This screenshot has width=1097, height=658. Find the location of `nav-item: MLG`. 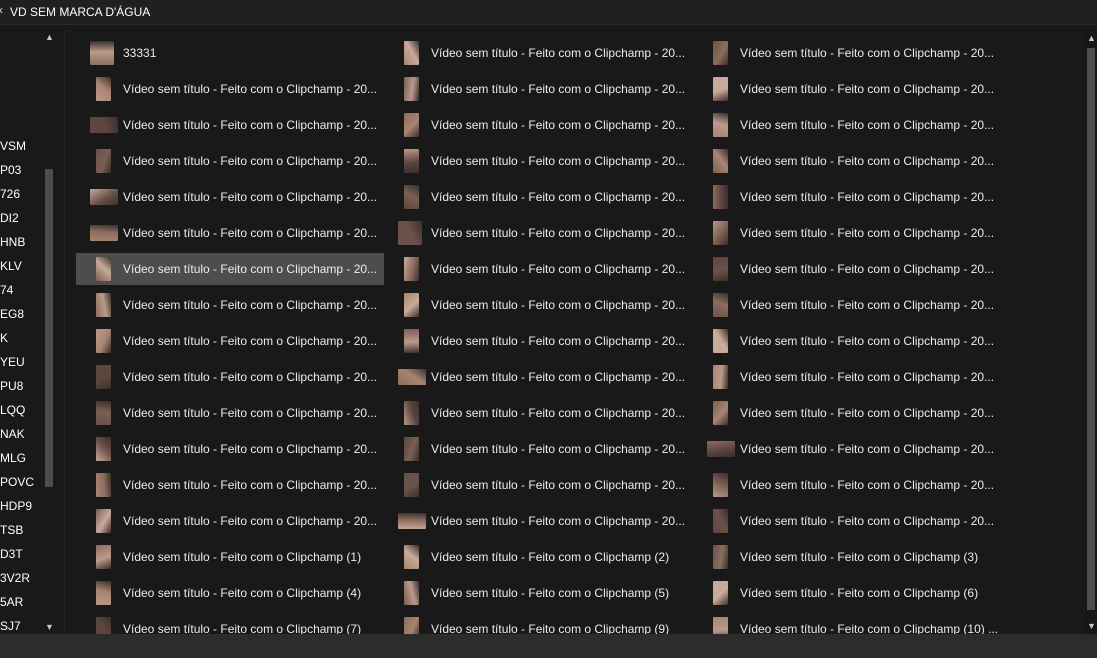

nav-item: MLG is located at coordinates (13, 458).